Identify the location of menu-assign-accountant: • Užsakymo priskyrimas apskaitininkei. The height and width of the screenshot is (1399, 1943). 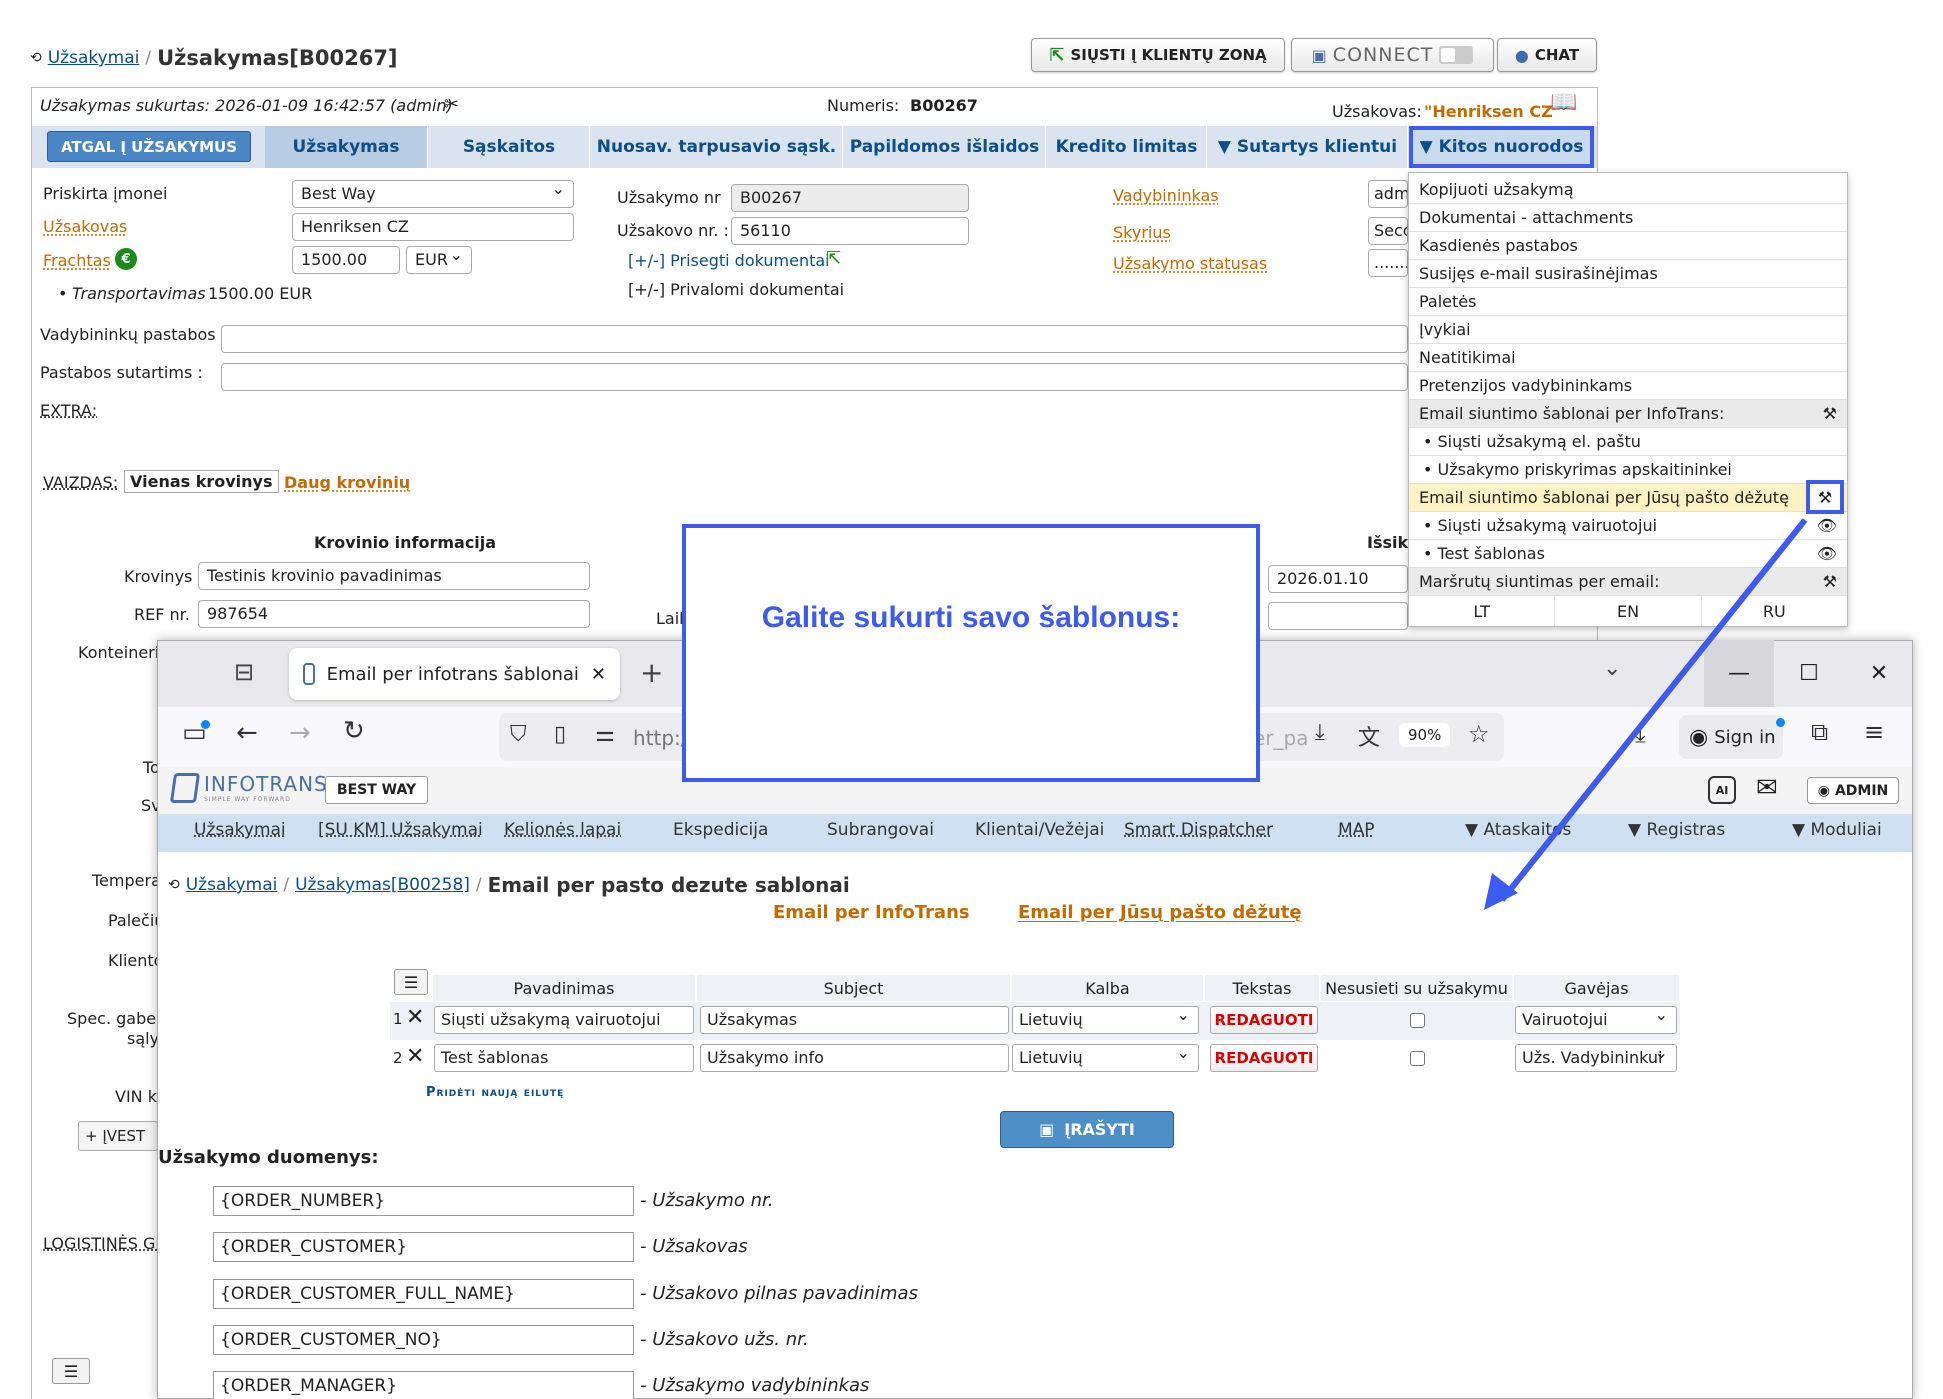
(1628, 470).